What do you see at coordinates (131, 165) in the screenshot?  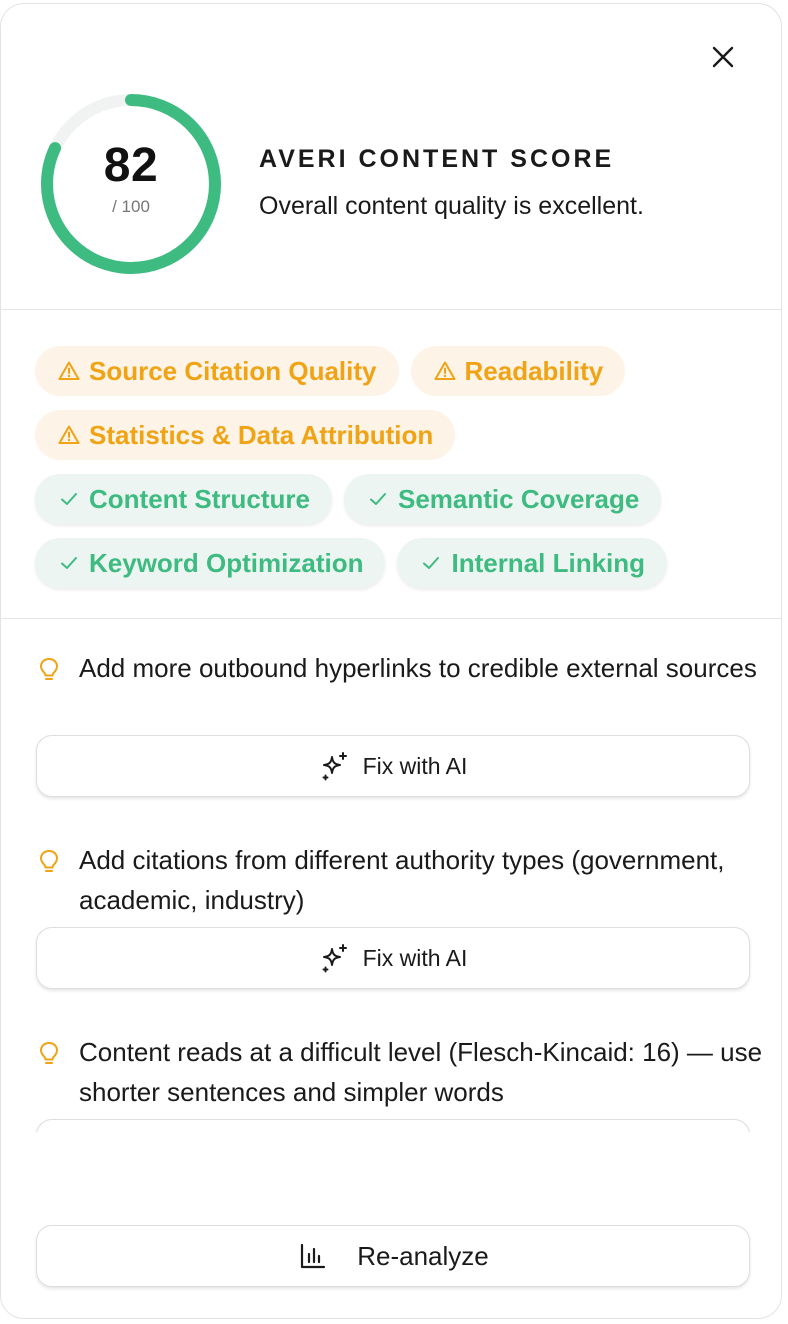 I see `score-value: 82` at bounding box center [131, 165].